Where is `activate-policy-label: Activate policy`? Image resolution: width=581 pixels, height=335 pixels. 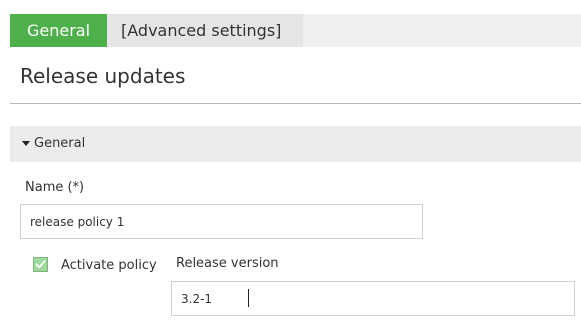 activate-policy-label: Activate policy is located at coordinates (109, 265).